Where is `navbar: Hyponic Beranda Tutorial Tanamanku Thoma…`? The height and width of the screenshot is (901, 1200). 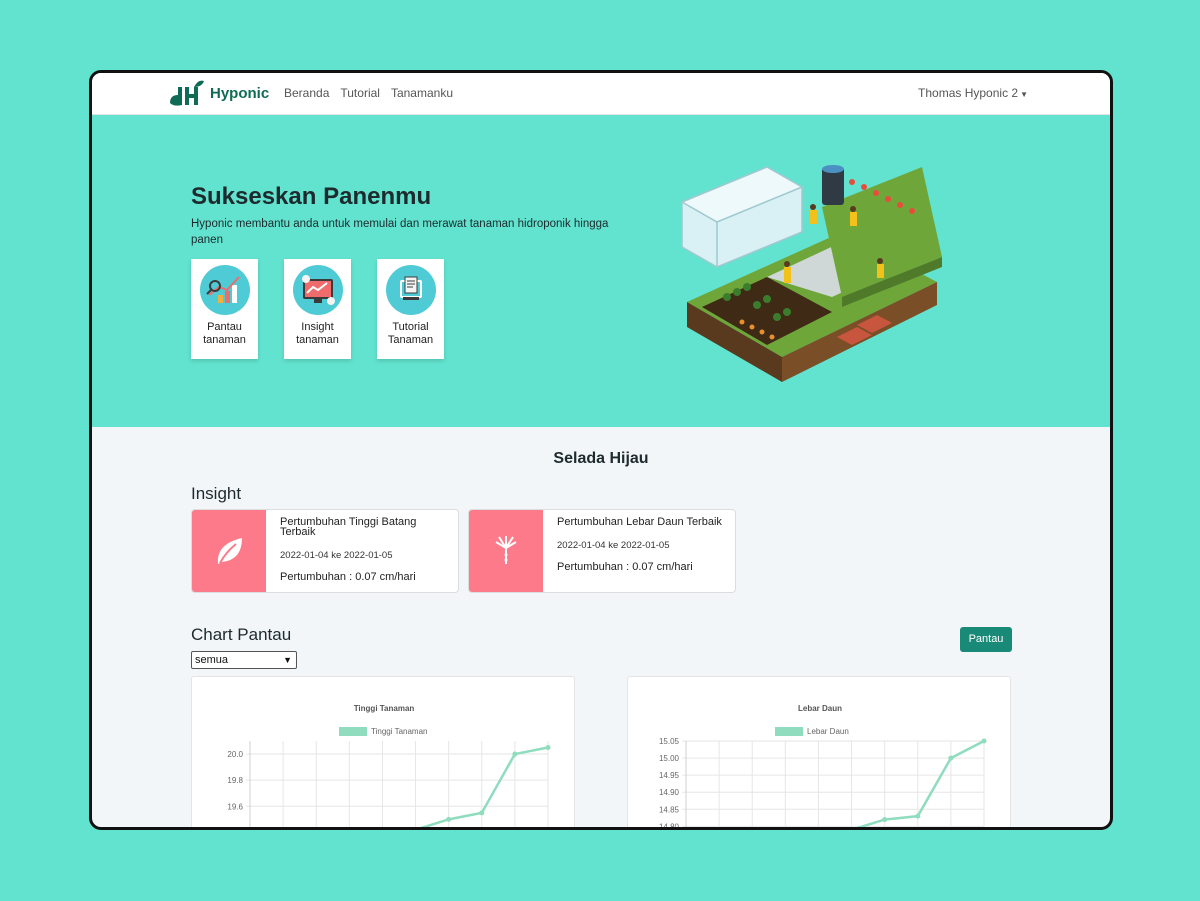
navbar: Hyponic Beranda Tutorial Tanamanku Thoma… is located at coordinates (601, 94).